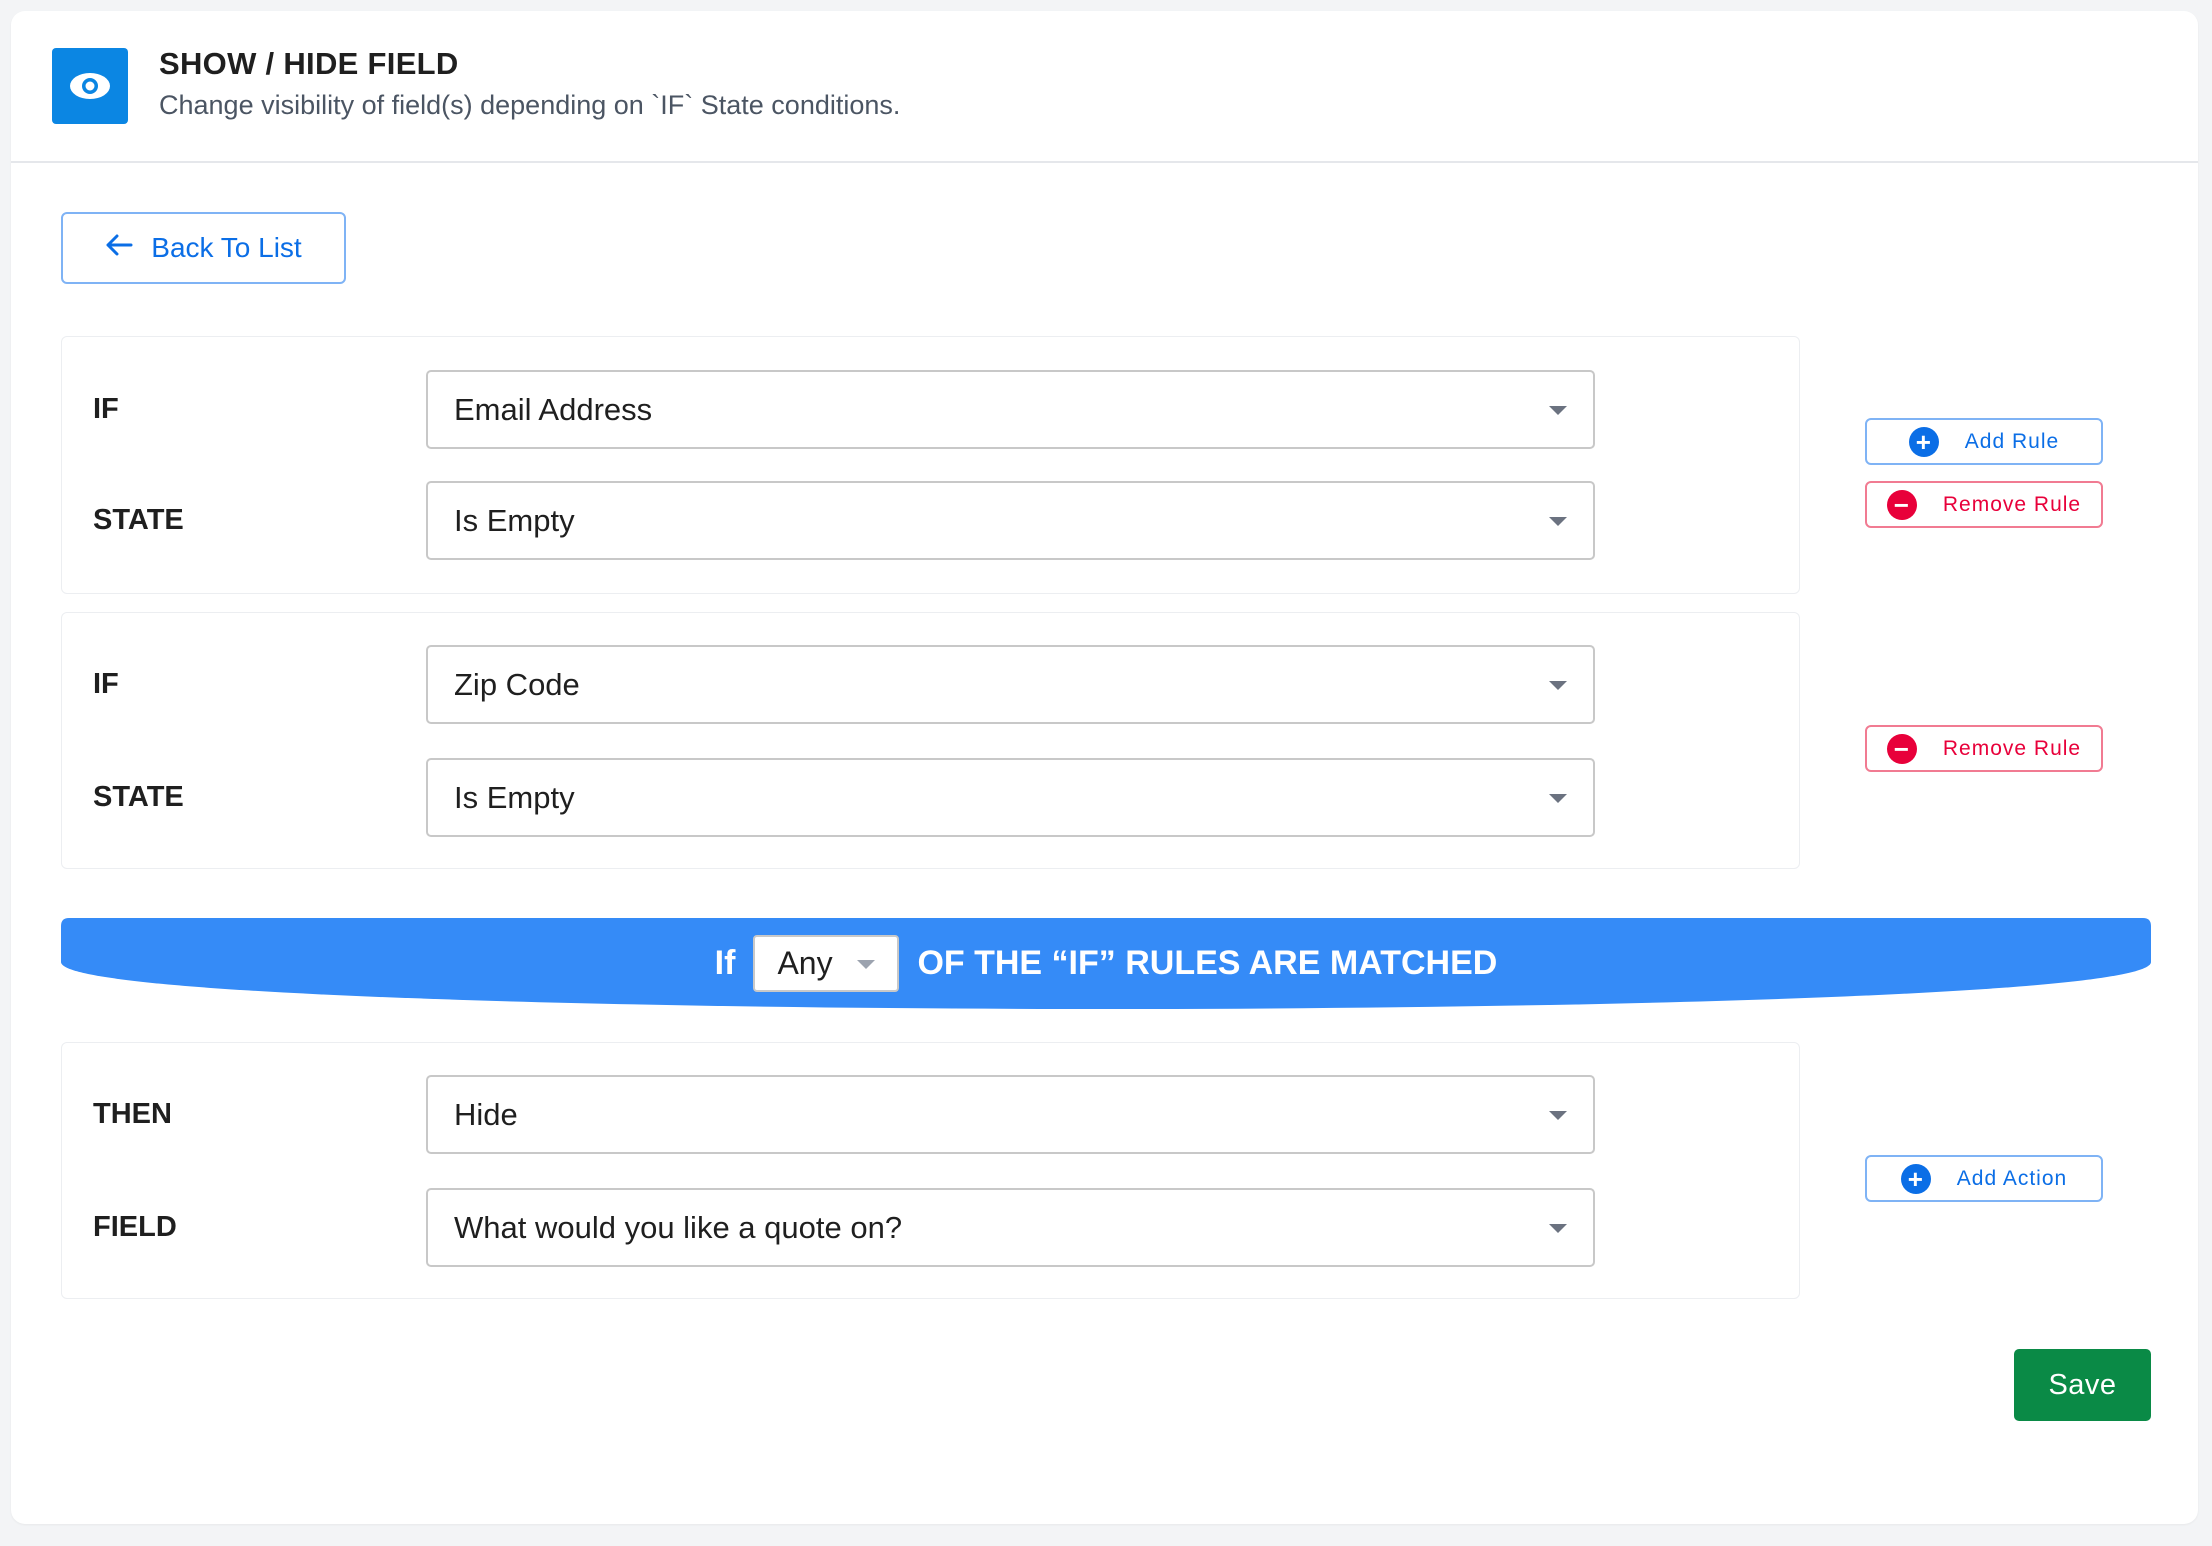 This screenshot has width=2212, height=1546. I want to click on then-select: Hide, so click(1010, 1114).